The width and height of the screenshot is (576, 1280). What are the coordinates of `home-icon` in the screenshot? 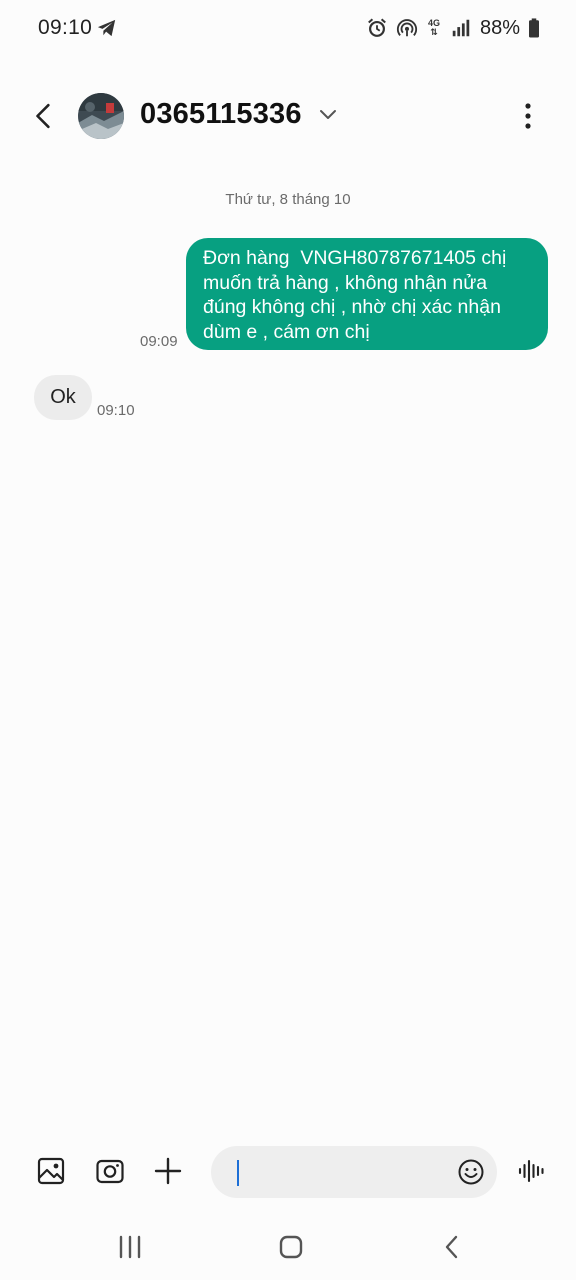 It's located at (291, 1247).